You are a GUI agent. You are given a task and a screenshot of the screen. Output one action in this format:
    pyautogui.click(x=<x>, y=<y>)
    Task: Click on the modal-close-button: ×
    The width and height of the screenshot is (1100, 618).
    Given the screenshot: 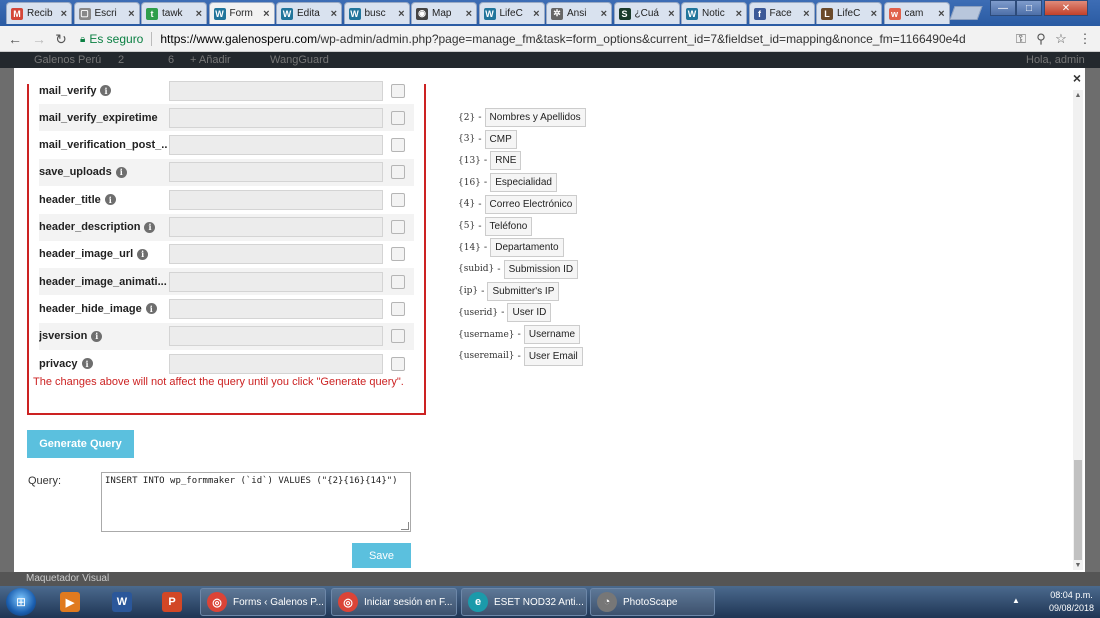 What is the action you would take?
    pyautogui.click(x=1077, y=78)
    